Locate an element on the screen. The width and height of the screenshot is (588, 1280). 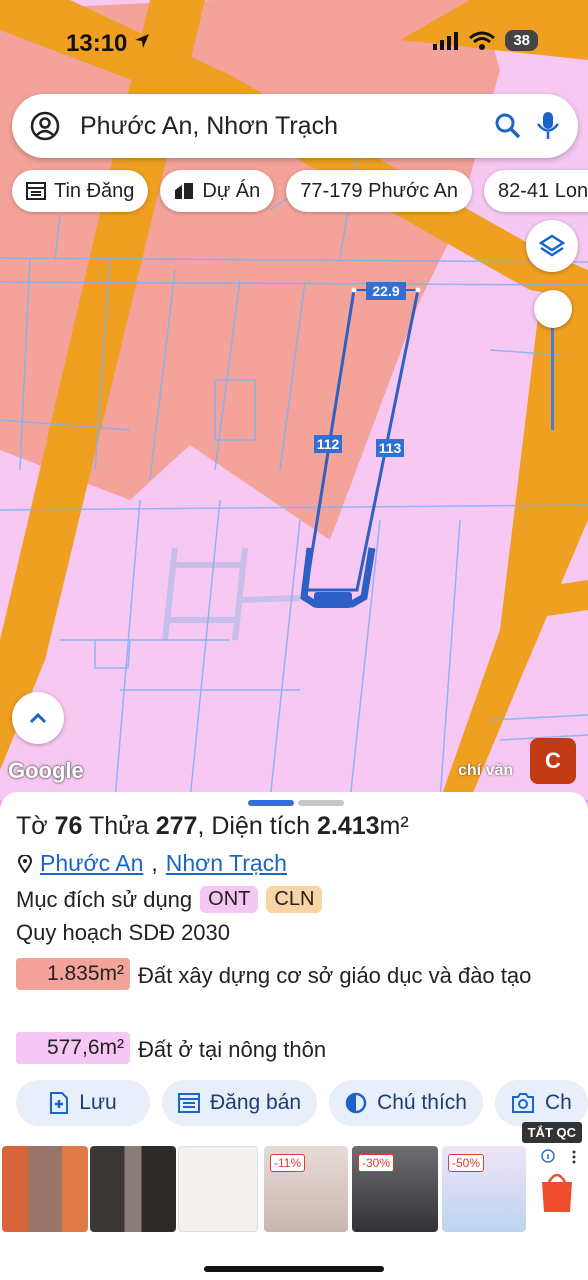
zone-area: 1.835m² is located at coordinates (73, 974).